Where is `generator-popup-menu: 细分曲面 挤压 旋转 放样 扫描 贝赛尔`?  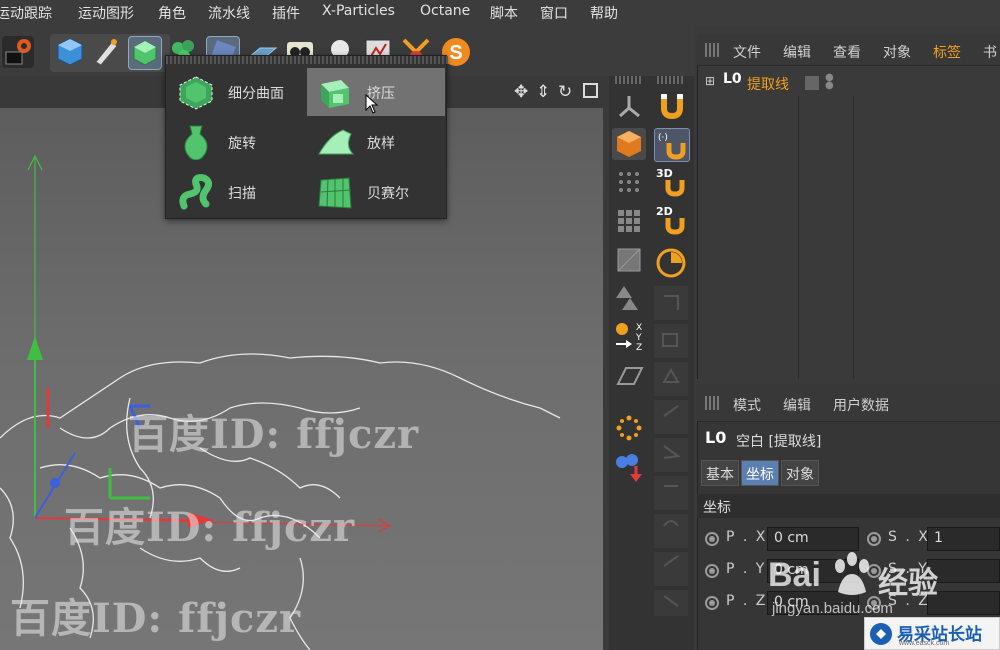 generator-popup-menu: 细分曲面 挤压 旋转 放样 扫描 贝赛尔 is located at coordinates (306, 137).